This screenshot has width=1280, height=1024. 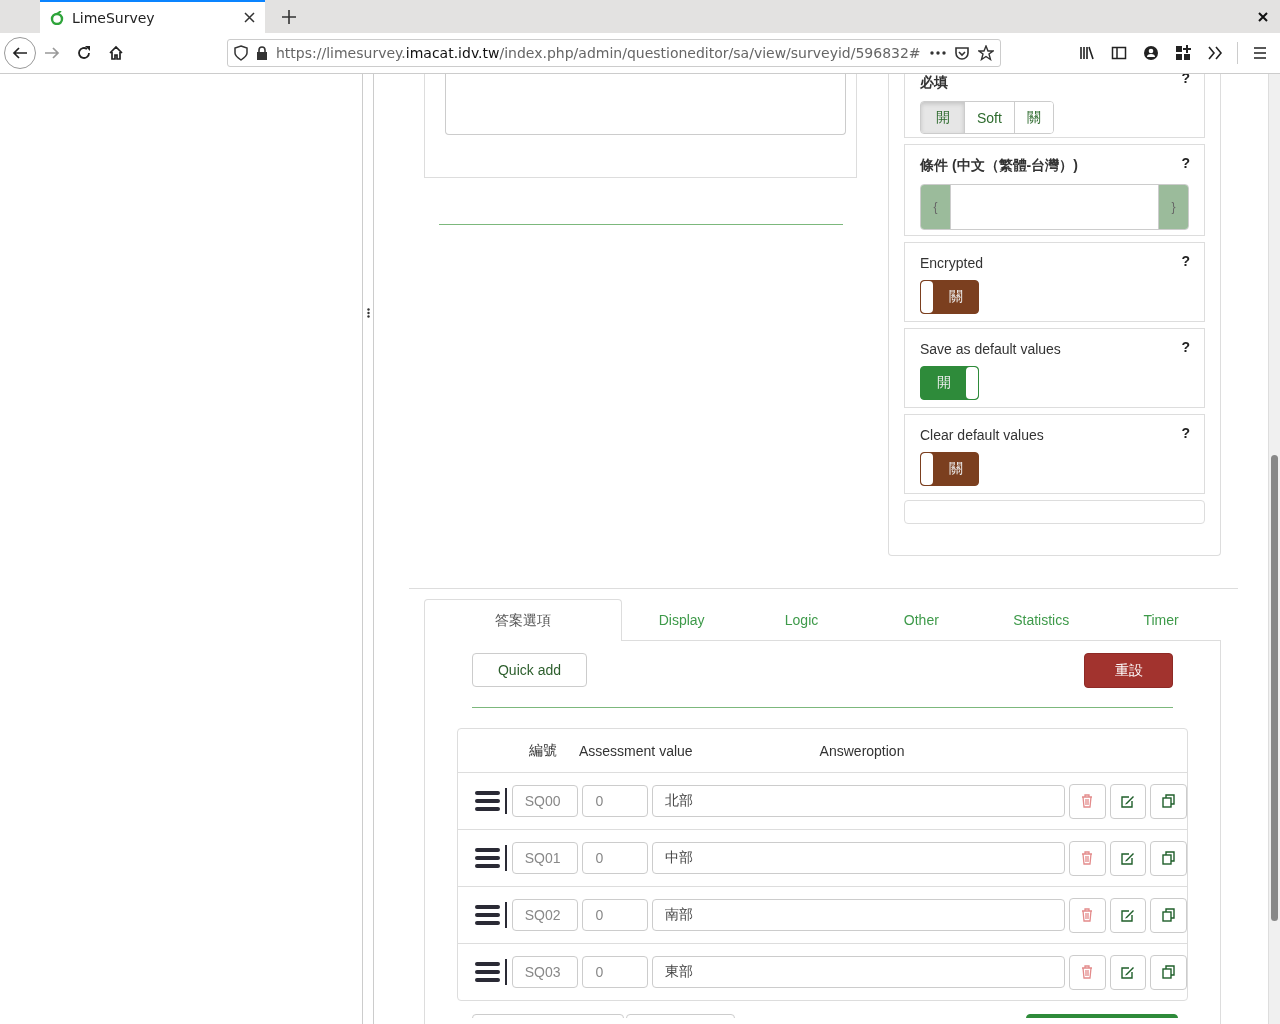 I want to click on tab-title: LimeSurvey, so click(x=114, y=17).